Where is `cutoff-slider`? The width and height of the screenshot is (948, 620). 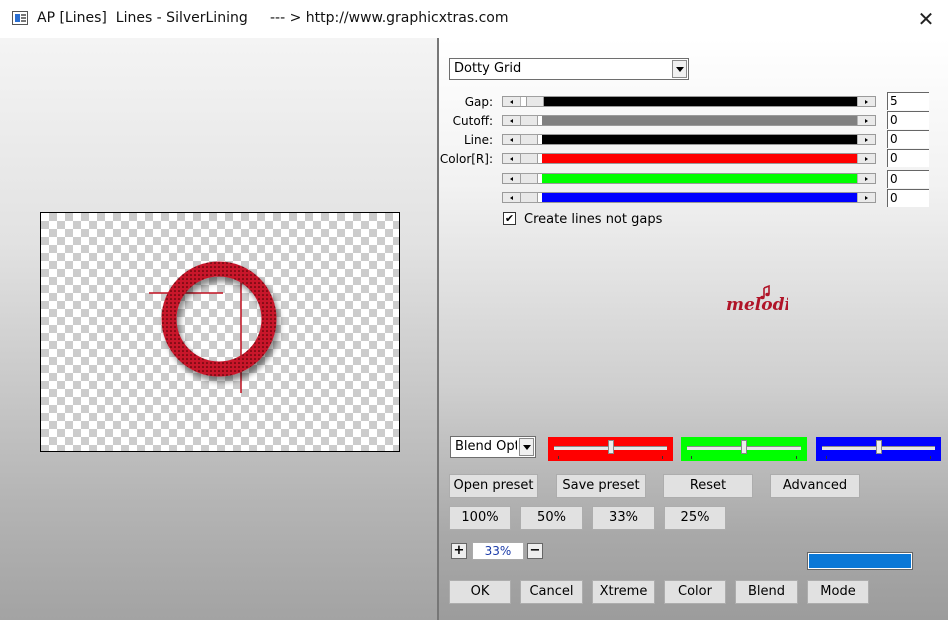
cutoff-slider is located at coordinates (689, 120).